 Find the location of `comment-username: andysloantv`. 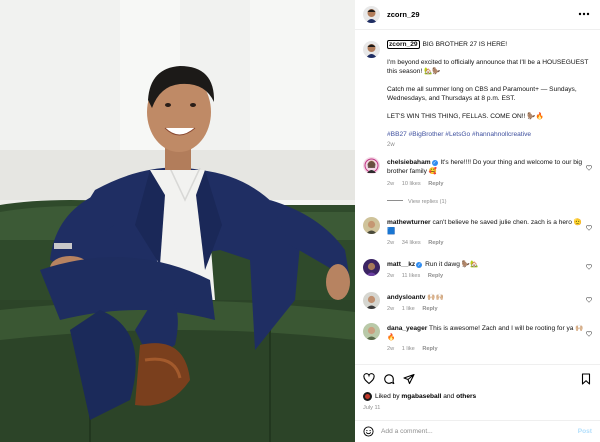

comment-username: andysloantv is located at coordinates (406, 297).